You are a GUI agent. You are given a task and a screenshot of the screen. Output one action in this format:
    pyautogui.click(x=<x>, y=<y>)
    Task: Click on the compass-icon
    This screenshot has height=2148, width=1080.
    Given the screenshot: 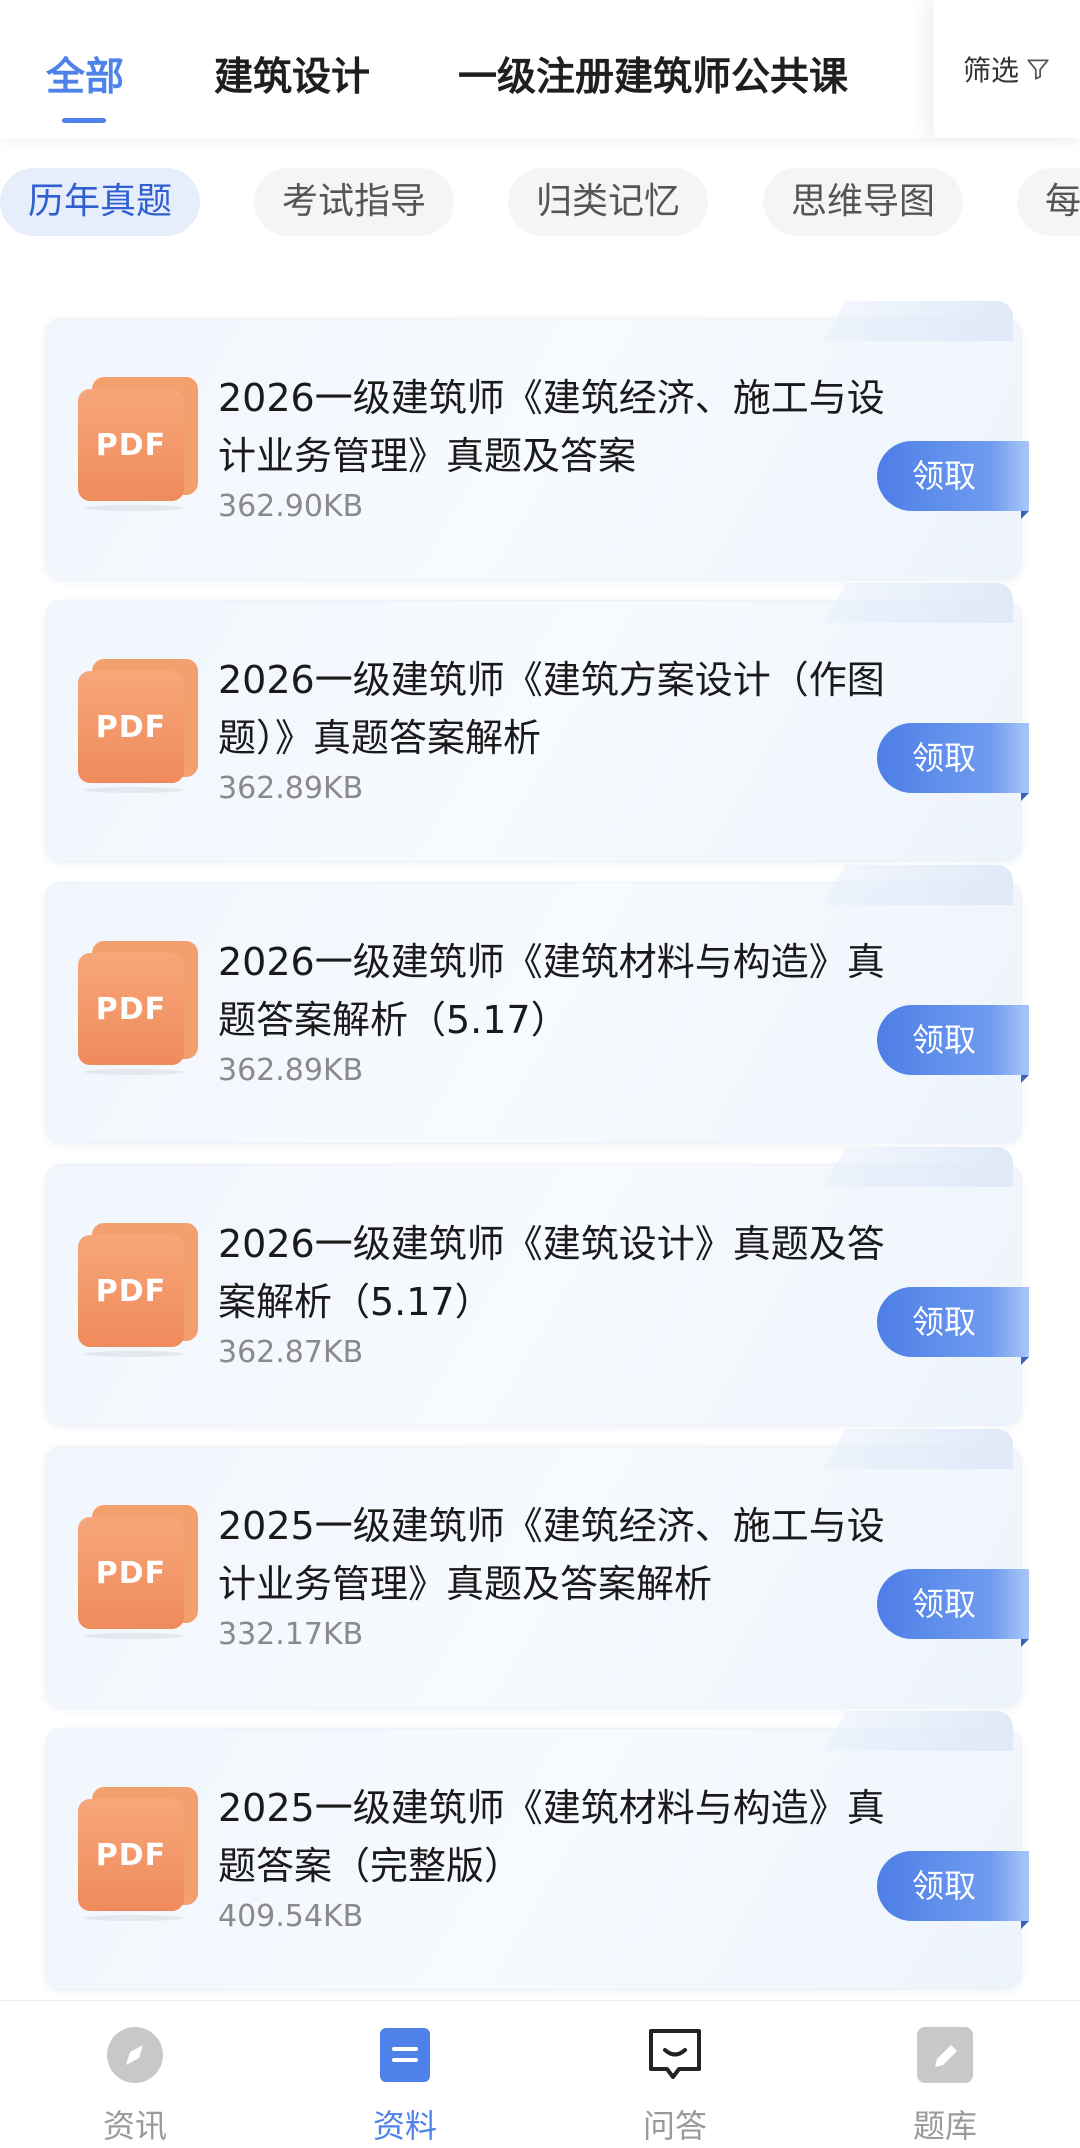 What is the action you would take?
    pyautogui.click(x=135, y=2055)
    